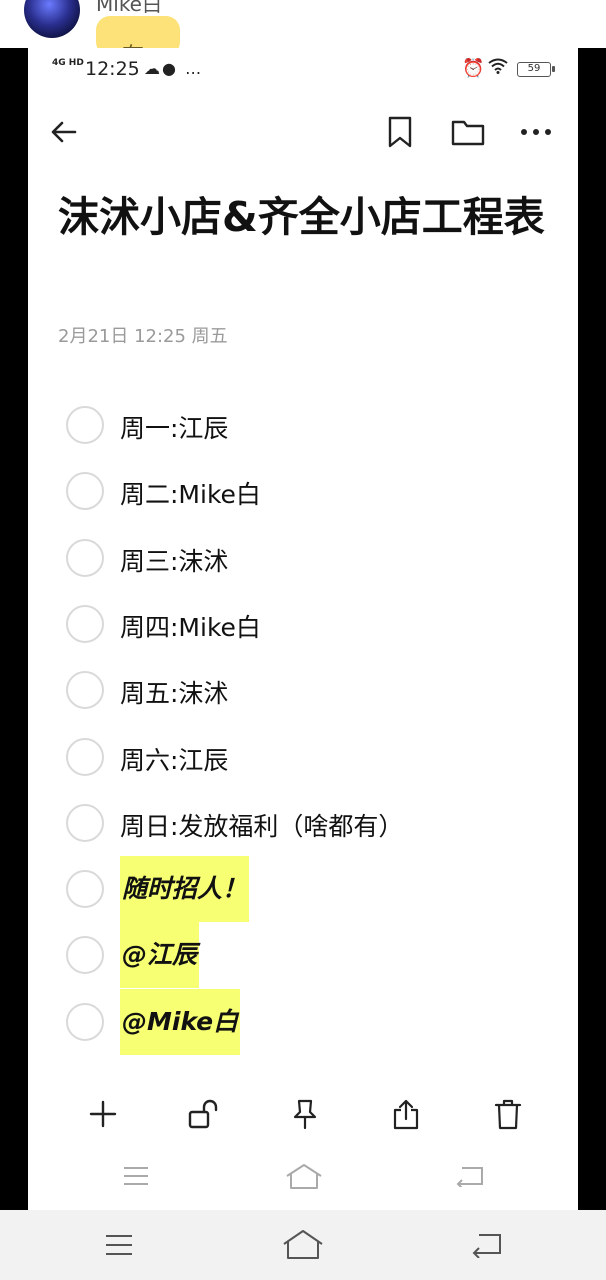  What do you see at coordinates (133, 43) in the screenshot?
I see `chat-bubble-text: 有` at bounding box center [133, 43].